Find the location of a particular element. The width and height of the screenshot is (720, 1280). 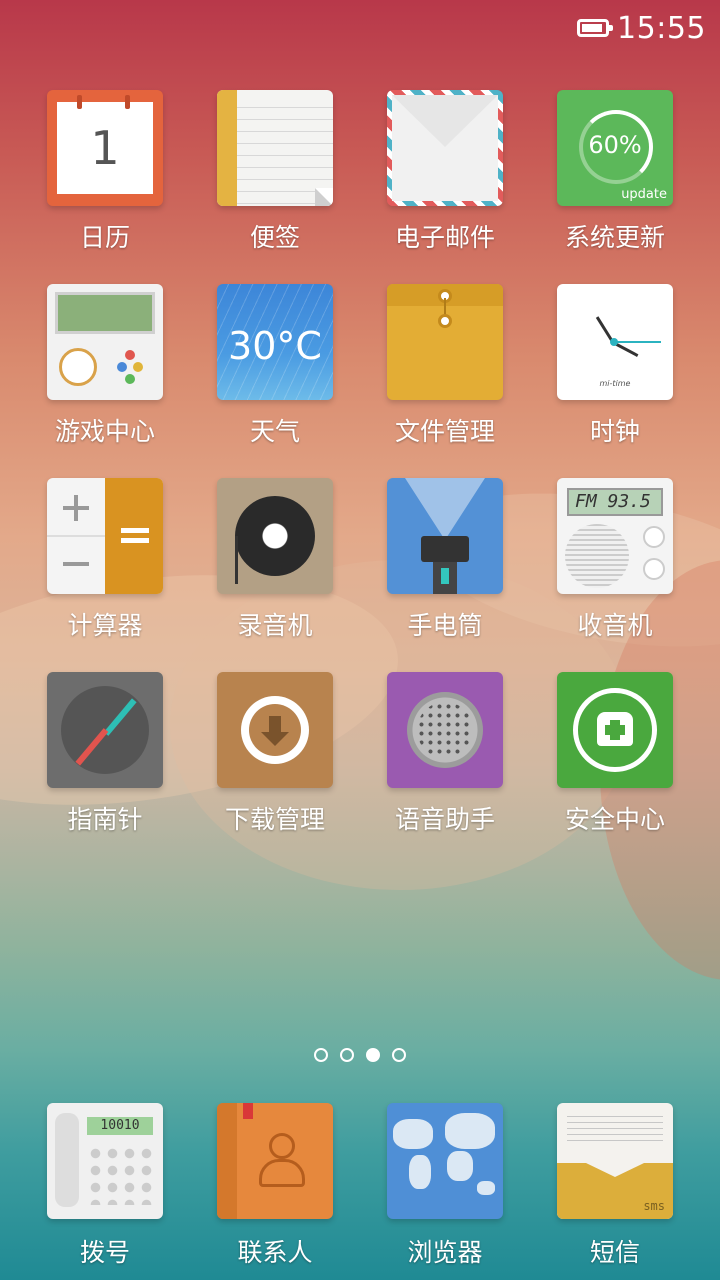

contacts-book-icon is located at coordinates (275, 1161).